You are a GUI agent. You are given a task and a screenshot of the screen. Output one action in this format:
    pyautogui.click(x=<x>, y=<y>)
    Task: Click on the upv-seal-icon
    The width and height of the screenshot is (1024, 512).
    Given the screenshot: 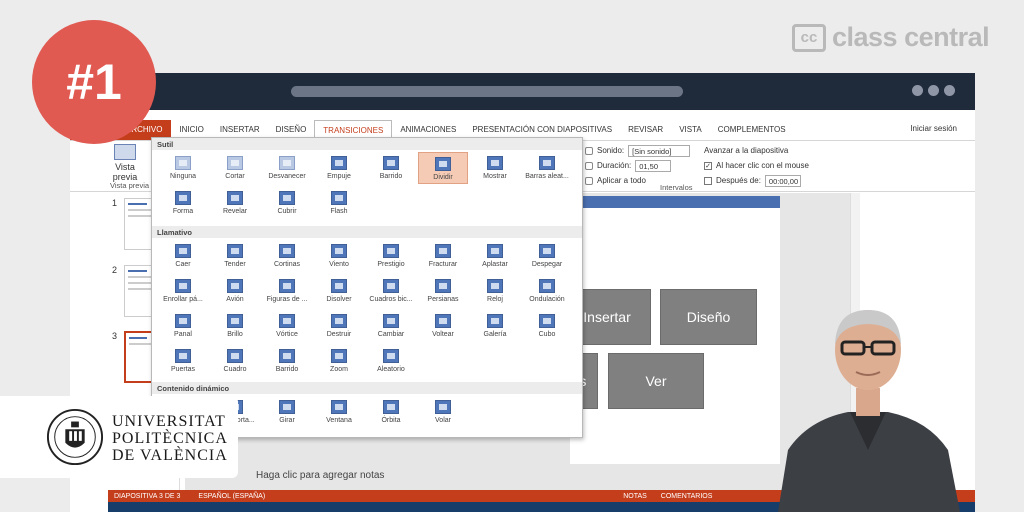 What is the action you would take?
    pyautogui.click(x=75, y=437)
    